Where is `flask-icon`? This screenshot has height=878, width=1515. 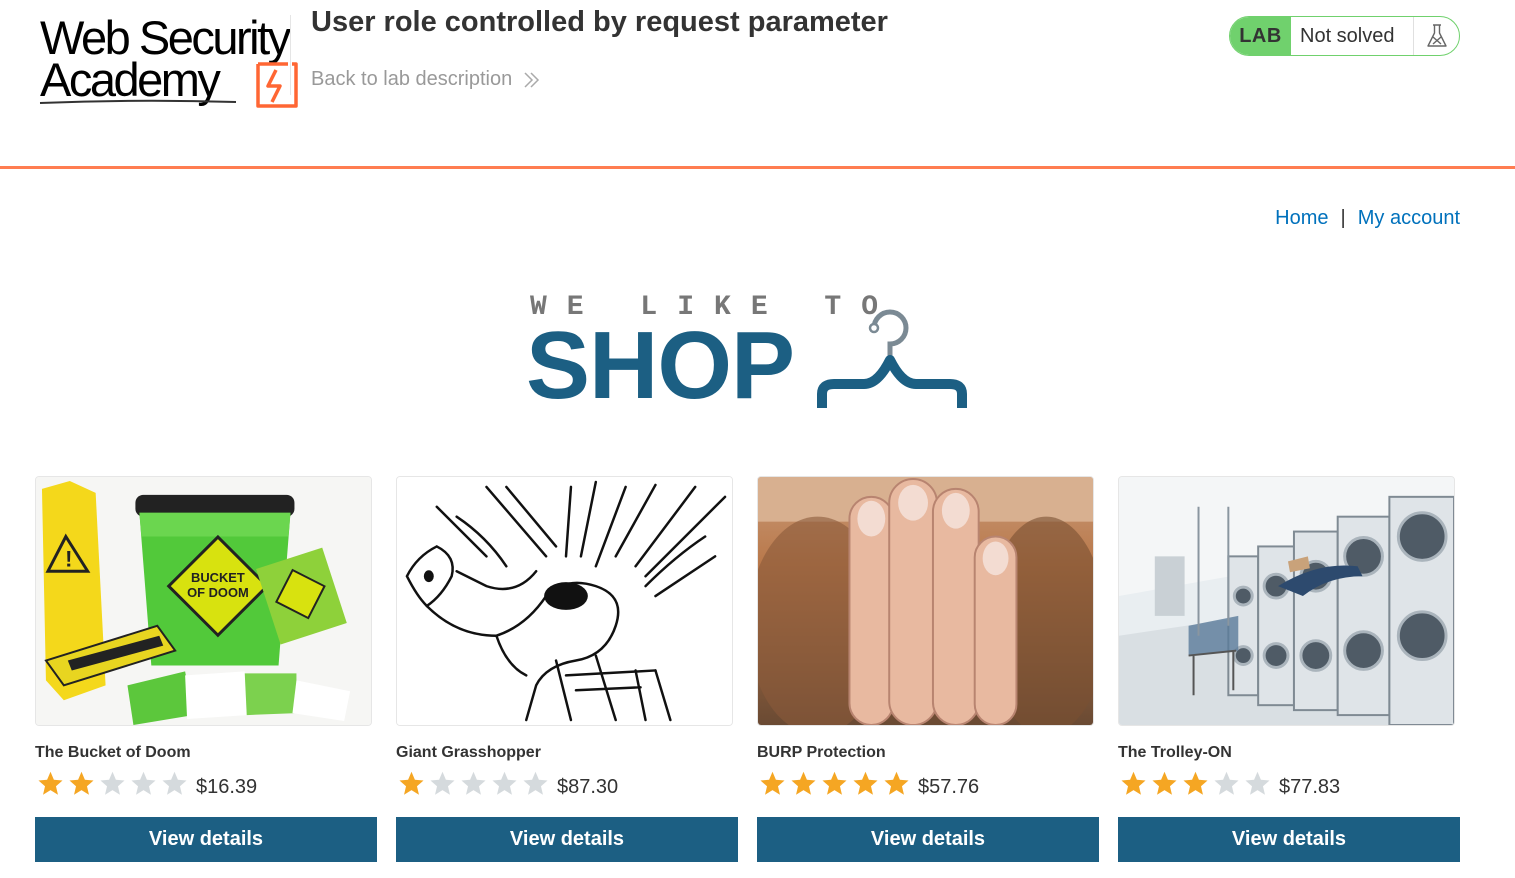 flask-icon is located at coordinates (1436, 35).